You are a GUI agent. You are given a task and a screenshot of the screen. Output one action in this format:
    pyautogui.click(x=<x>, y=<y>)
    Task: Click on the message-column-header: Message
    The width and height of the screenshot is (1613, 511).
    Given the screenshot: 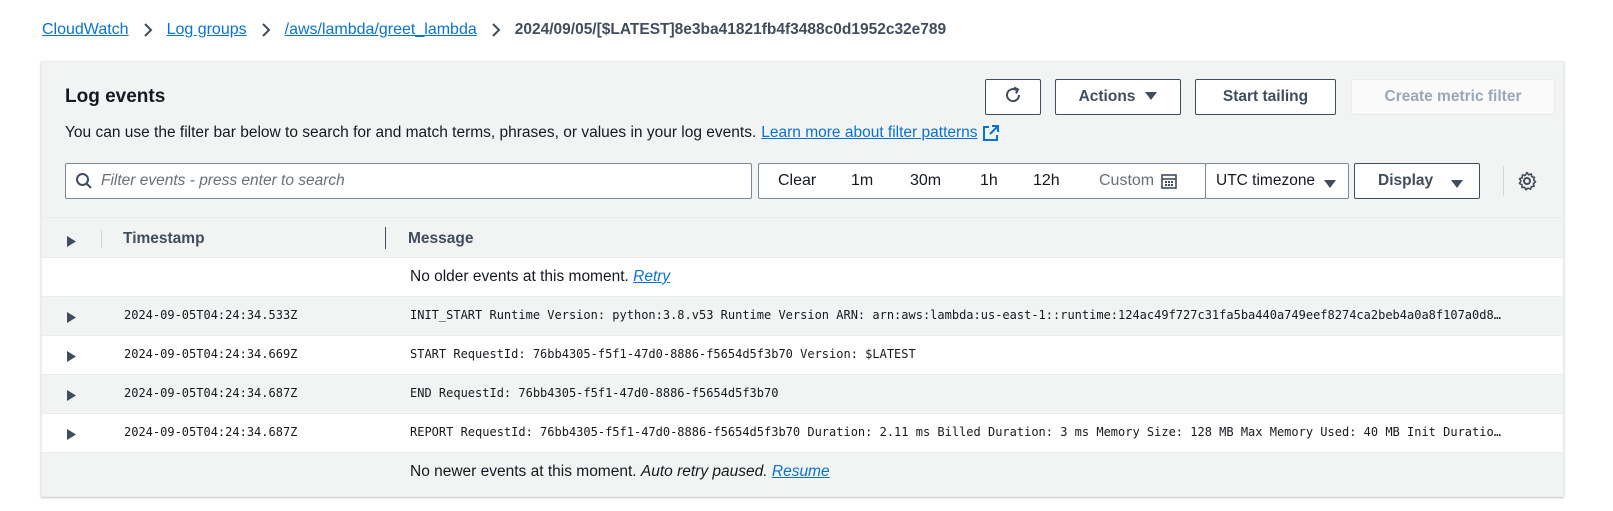 What is the action you would take?
    pyautogui.click(x=440, y=239)
    